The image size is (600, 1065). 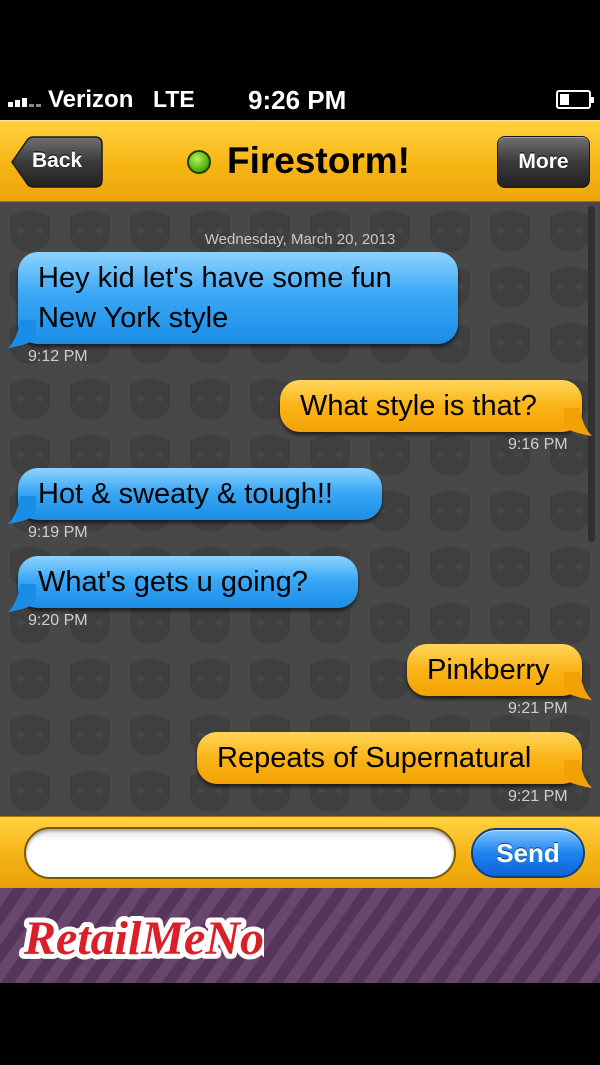 I want to click on message-time: 9:20 PM, so click(x=58, y=620).